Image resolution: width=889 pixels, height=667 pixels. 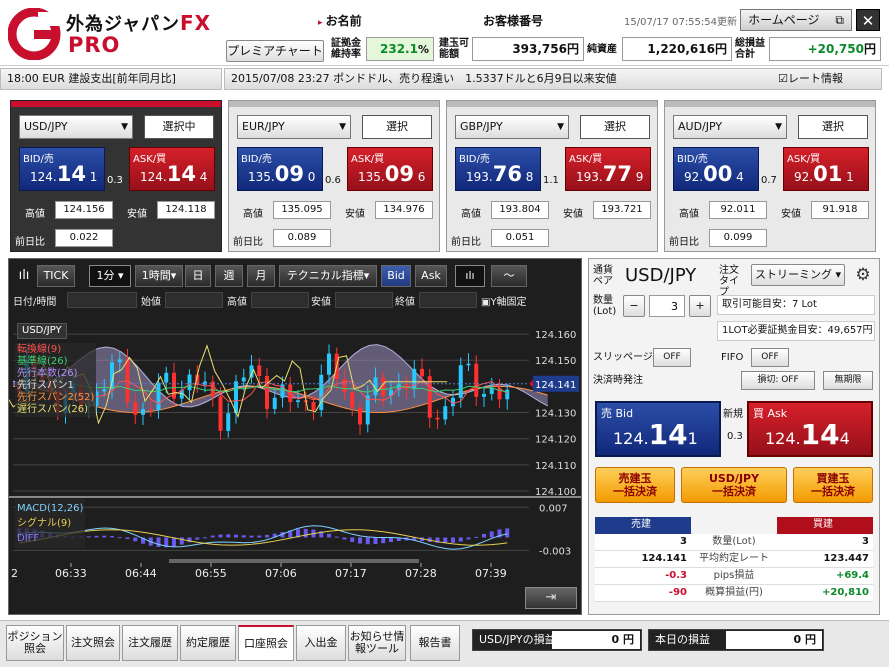 I want to click on economic-indicator-bar: 18:00 EUR 建設支出[前年同月比], so click(x=111, y=79).